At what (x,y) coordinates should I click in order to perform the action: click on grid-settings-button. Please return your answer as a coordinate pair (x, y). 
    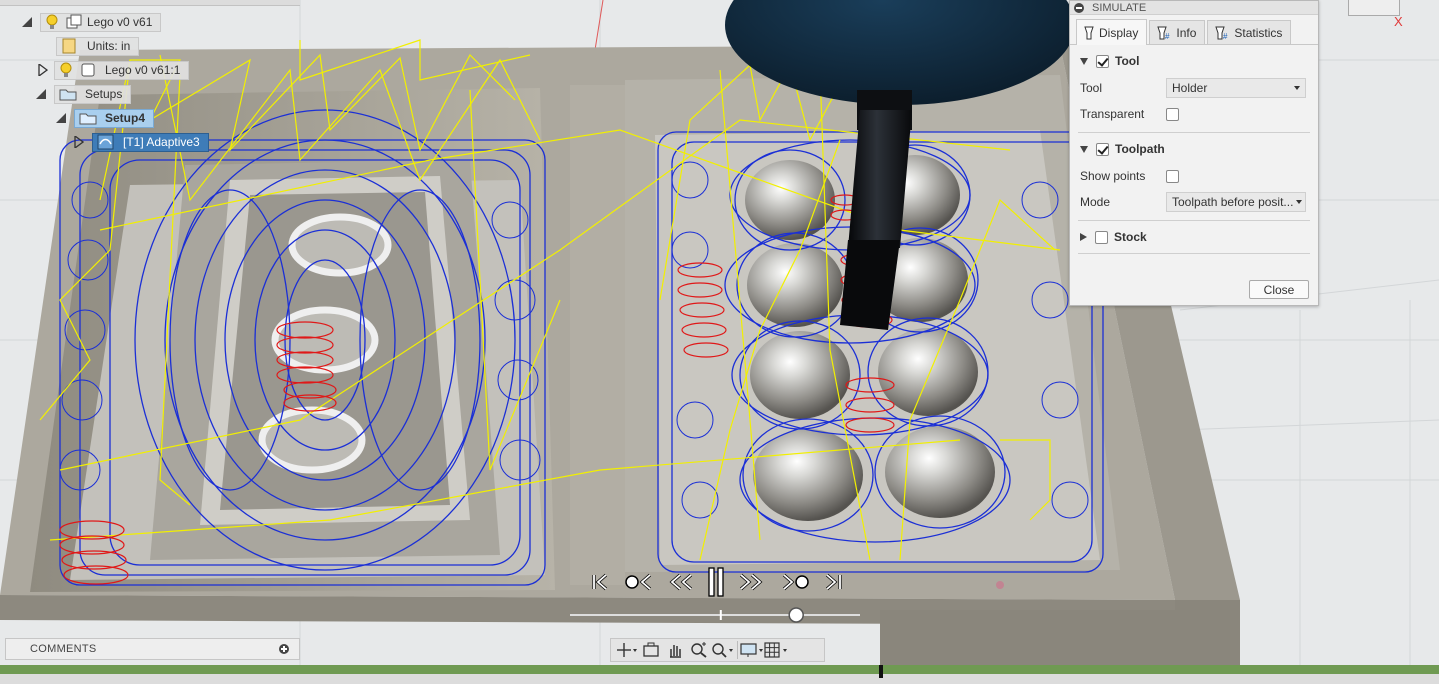
    Looking at the image, I should click on (776, 650).